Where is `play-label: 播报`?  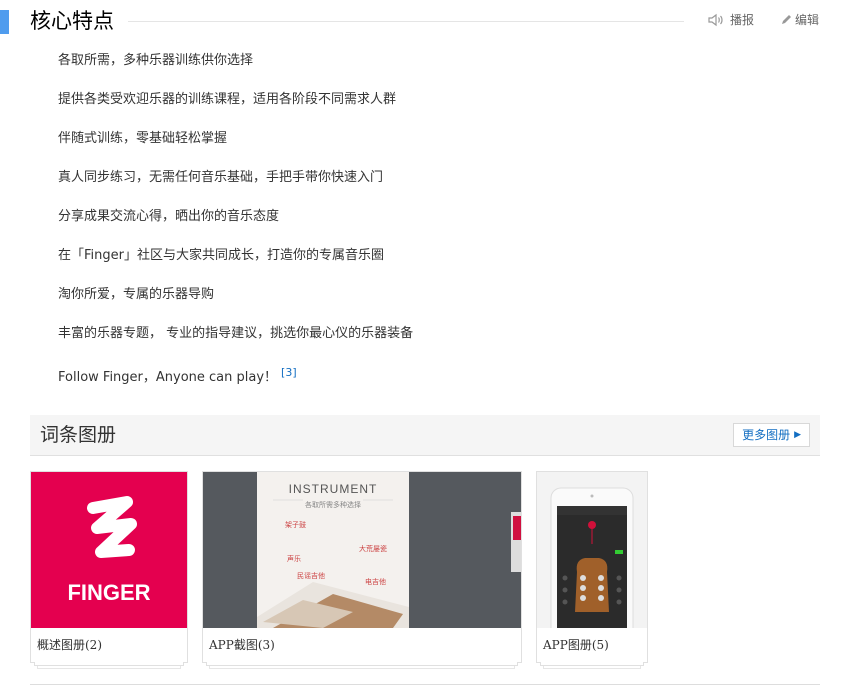
play-label: 播报 is located at coordinates (742, 20).